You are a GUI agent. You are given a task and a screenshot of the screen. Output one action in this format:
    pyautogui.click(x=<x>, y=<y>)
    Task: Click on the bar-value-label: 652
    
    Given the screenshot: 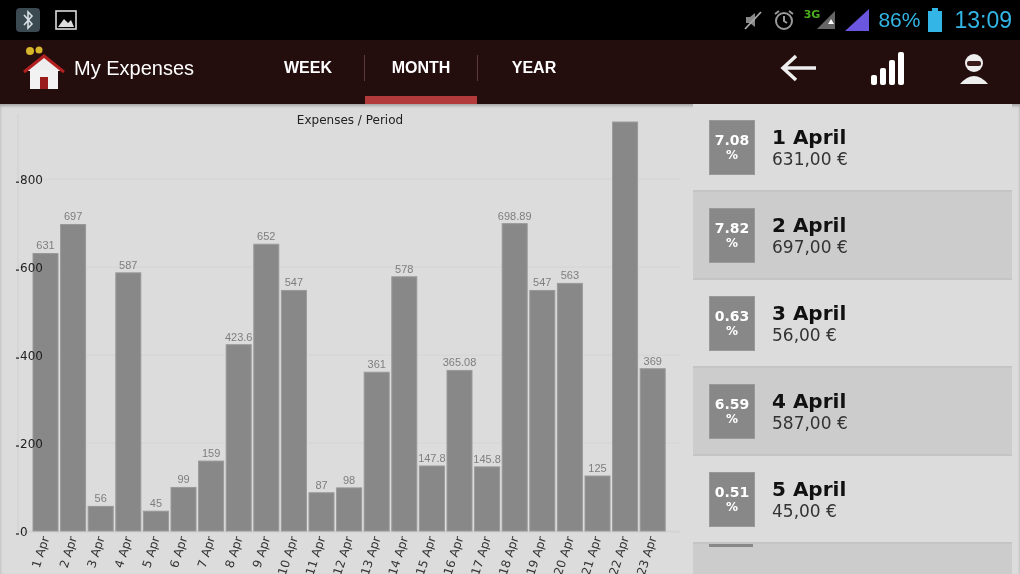 What is the action you would take?
    pyautogui.click(x=266, y=236)
    